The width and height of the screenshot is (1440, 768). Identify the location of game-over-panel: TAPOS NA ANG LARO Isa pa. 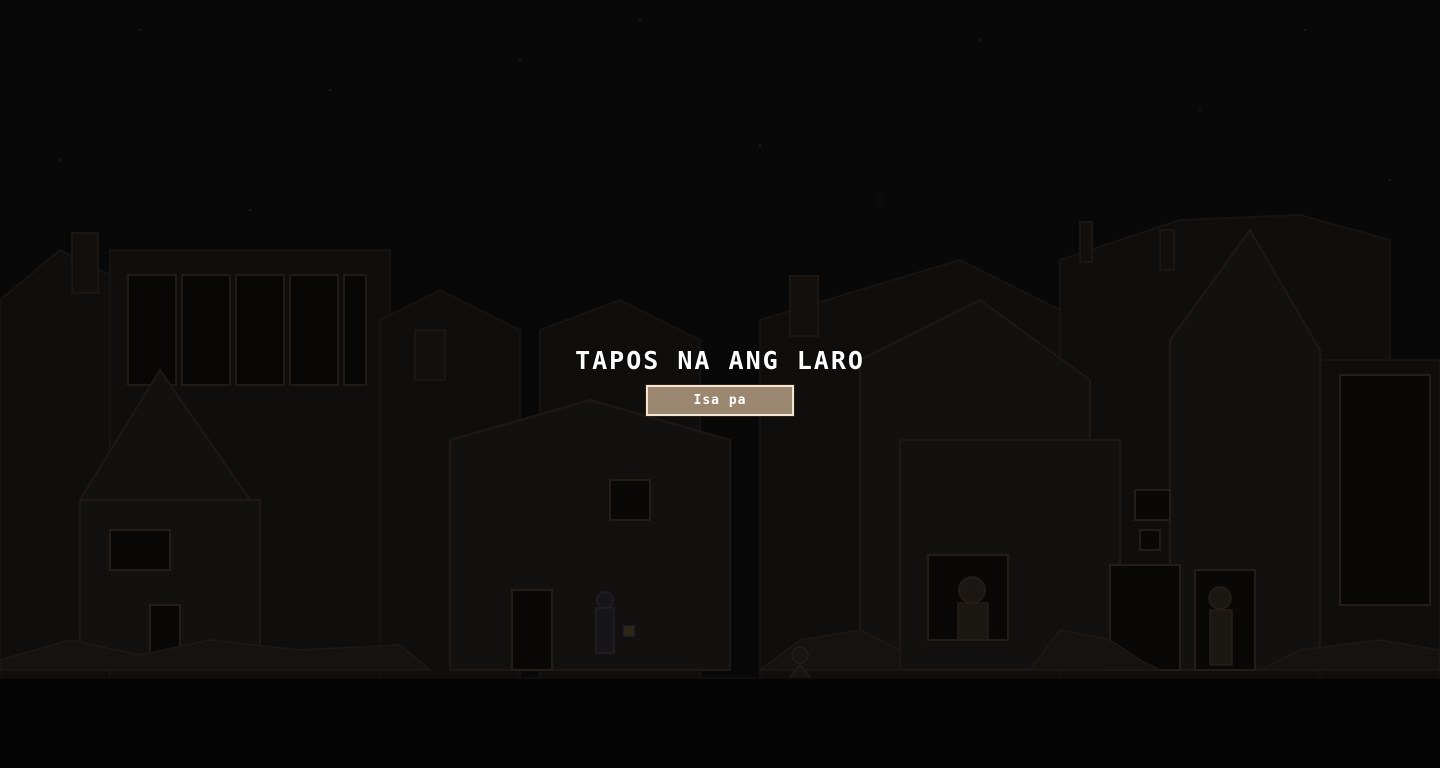
(720, 380).